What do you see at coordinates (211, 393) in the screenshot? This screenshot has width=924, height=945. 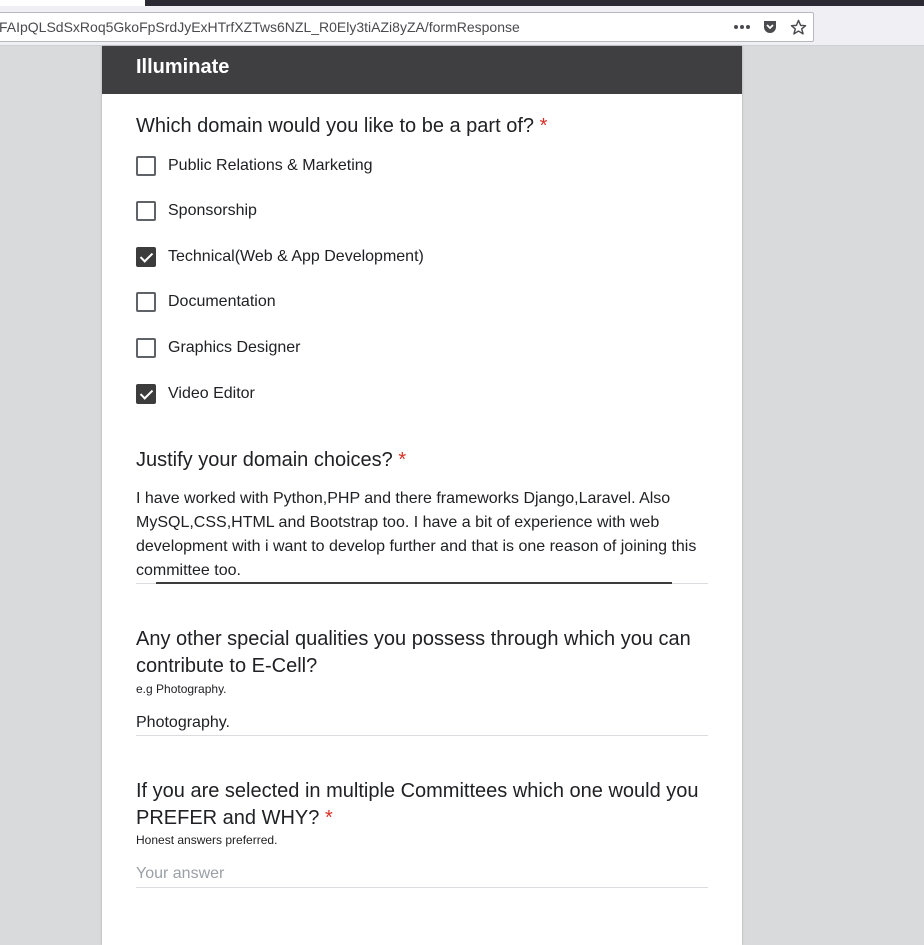 I see `option-label: Video Editor` at bounding box center [211, 393].